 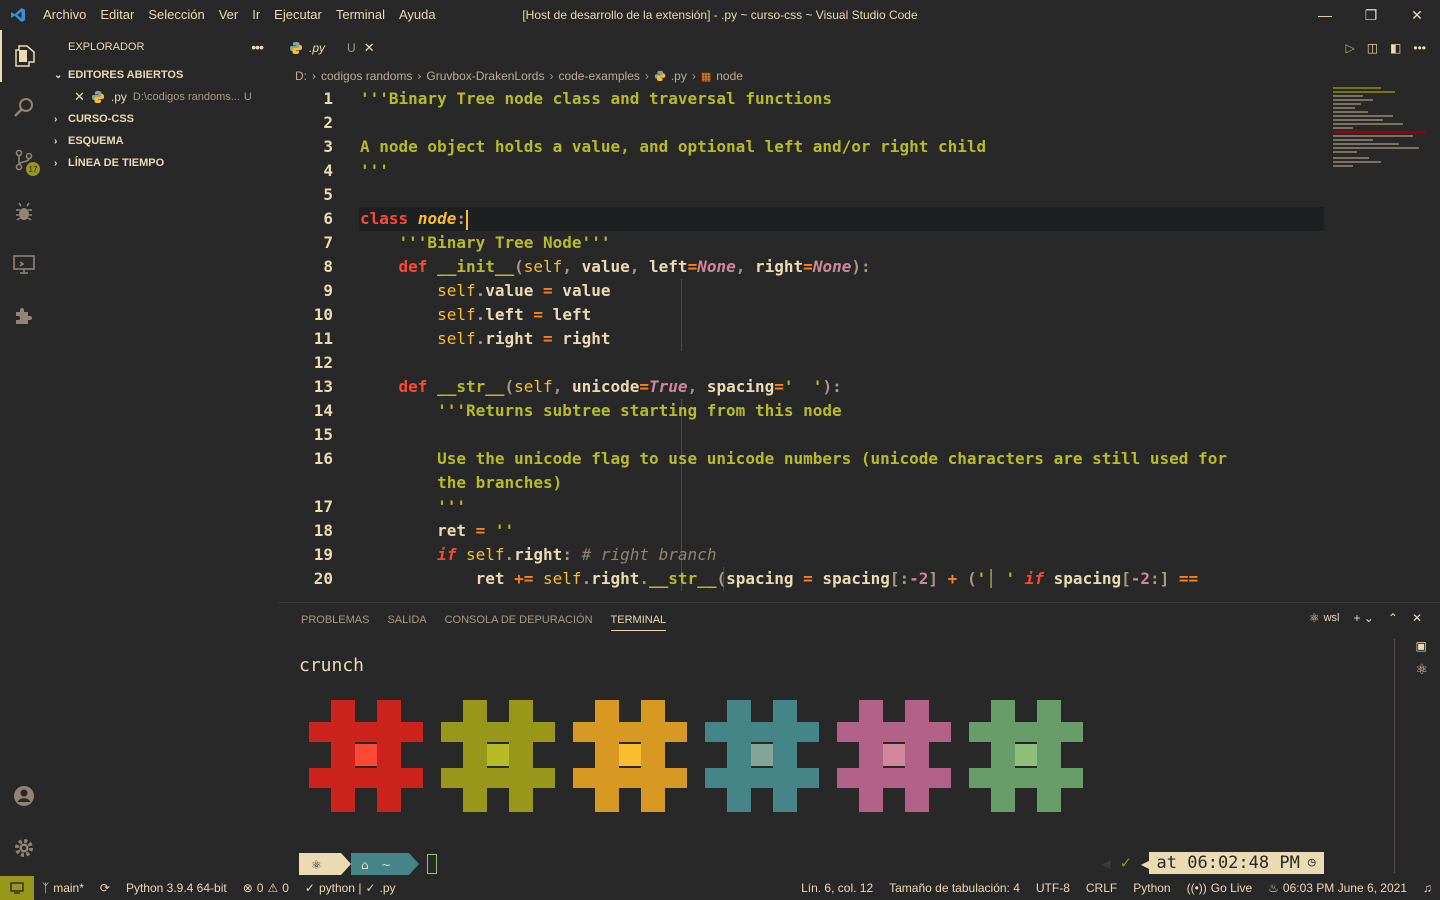 What do you see at coordinates (328, 290) in the screenshot?
I see `line-number: 9` at bounding box center [328, 290].